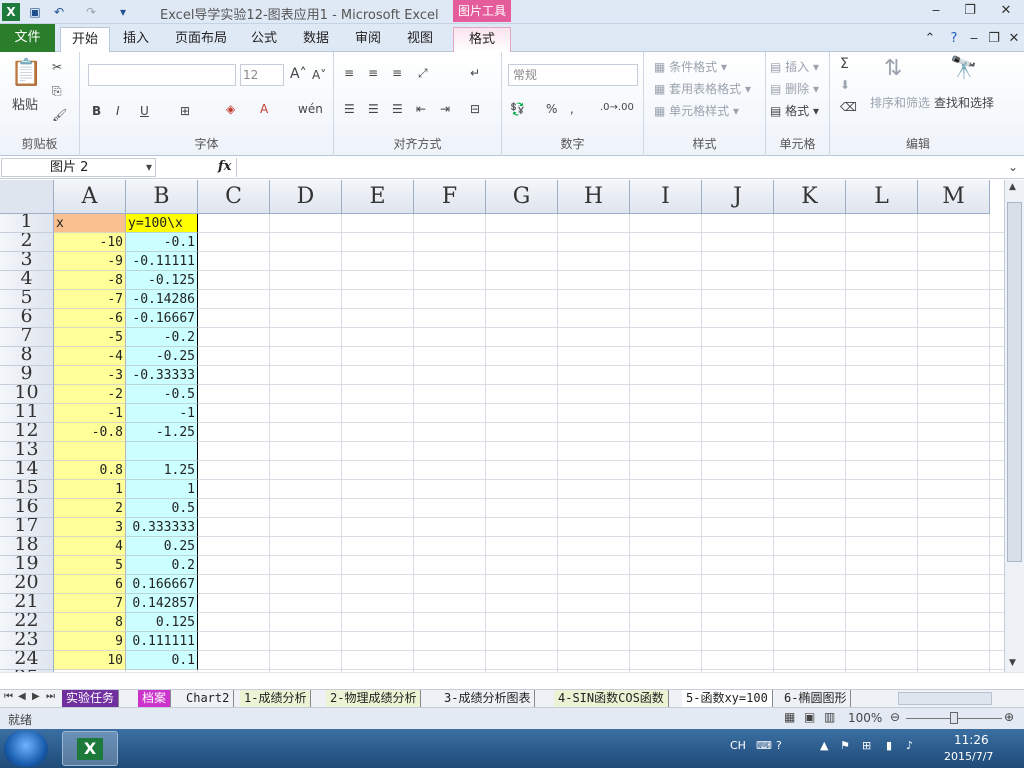  What do you see at coordinates (162, 603) in the screenshot?
I see `cell-b: 0.142857` at bounding box center [162, 603].